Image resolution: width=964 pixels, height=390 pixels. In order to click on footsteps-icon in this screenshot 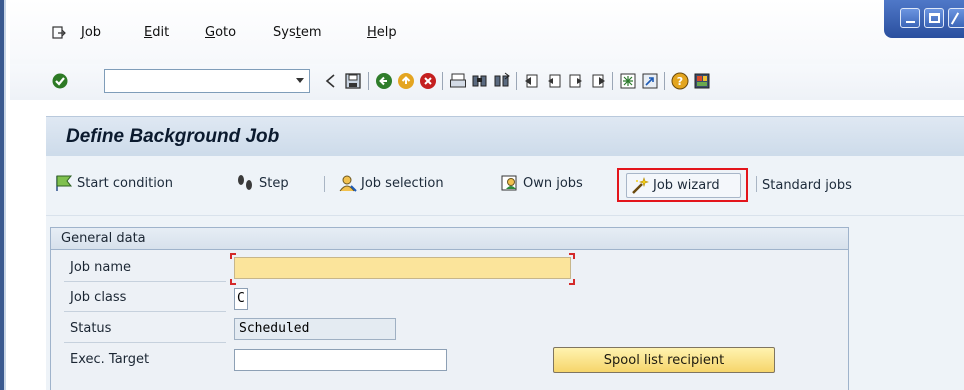, I will do `click(245, 182)`.